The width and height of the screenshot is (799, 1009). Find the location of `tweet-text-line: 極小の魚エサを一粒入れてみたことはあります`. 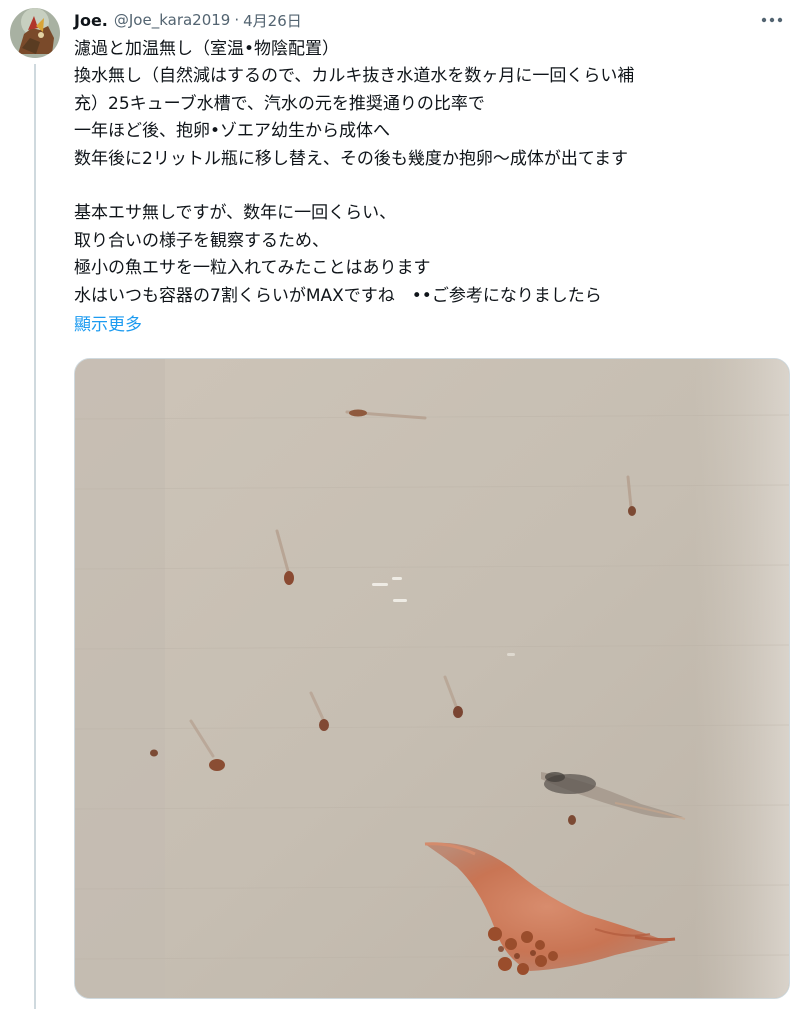

tweet-text-line: 極小の魚エサを一粒入れてみたことはあります is located at coordinates (252, 268).